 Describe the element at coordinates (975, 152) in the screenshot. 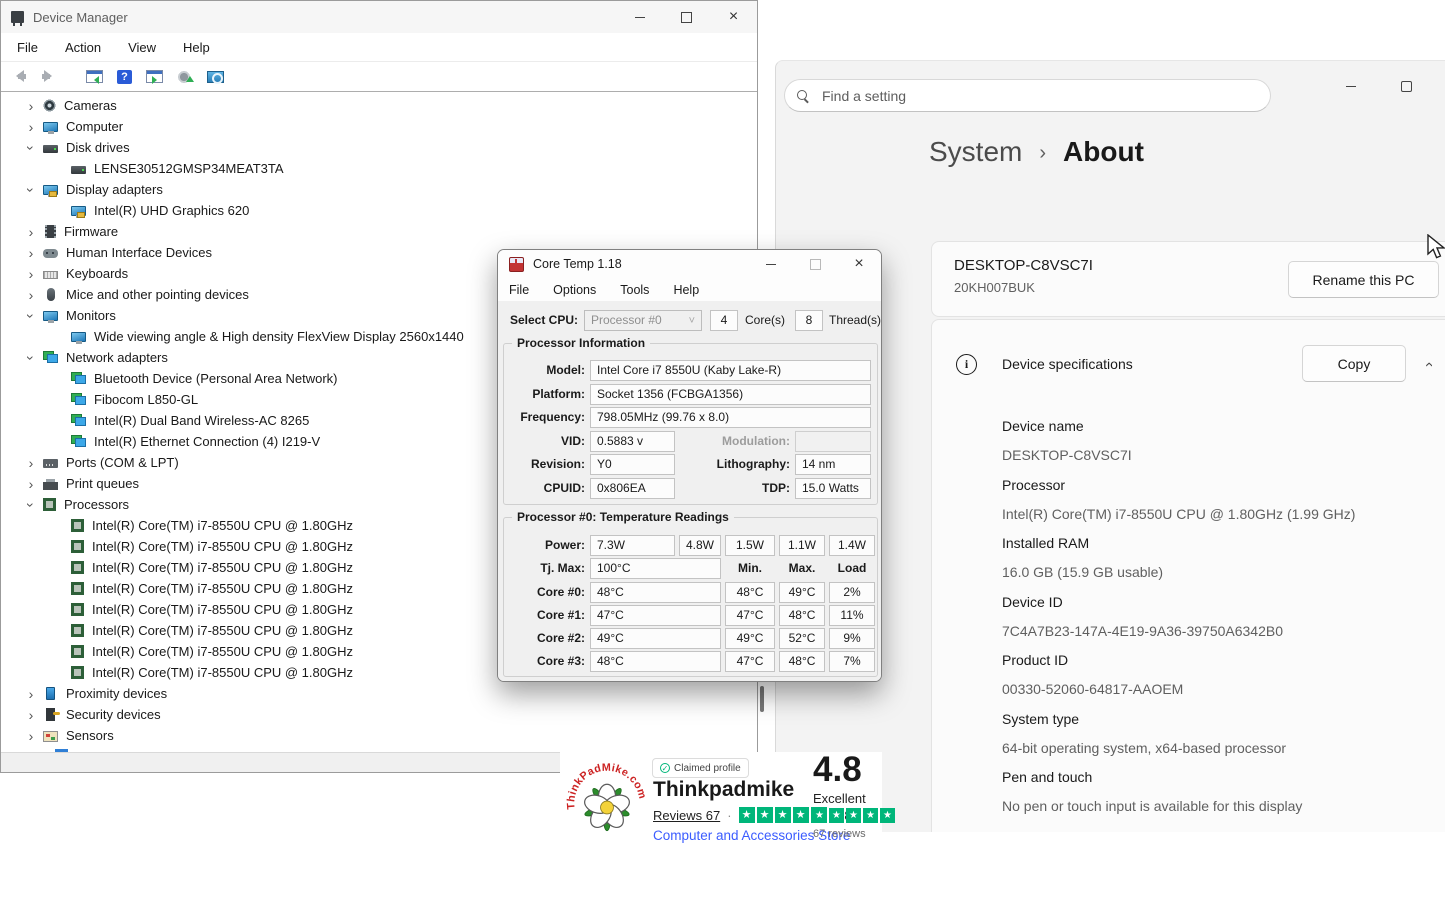

I see `breadcrumb-system: System` at that location.